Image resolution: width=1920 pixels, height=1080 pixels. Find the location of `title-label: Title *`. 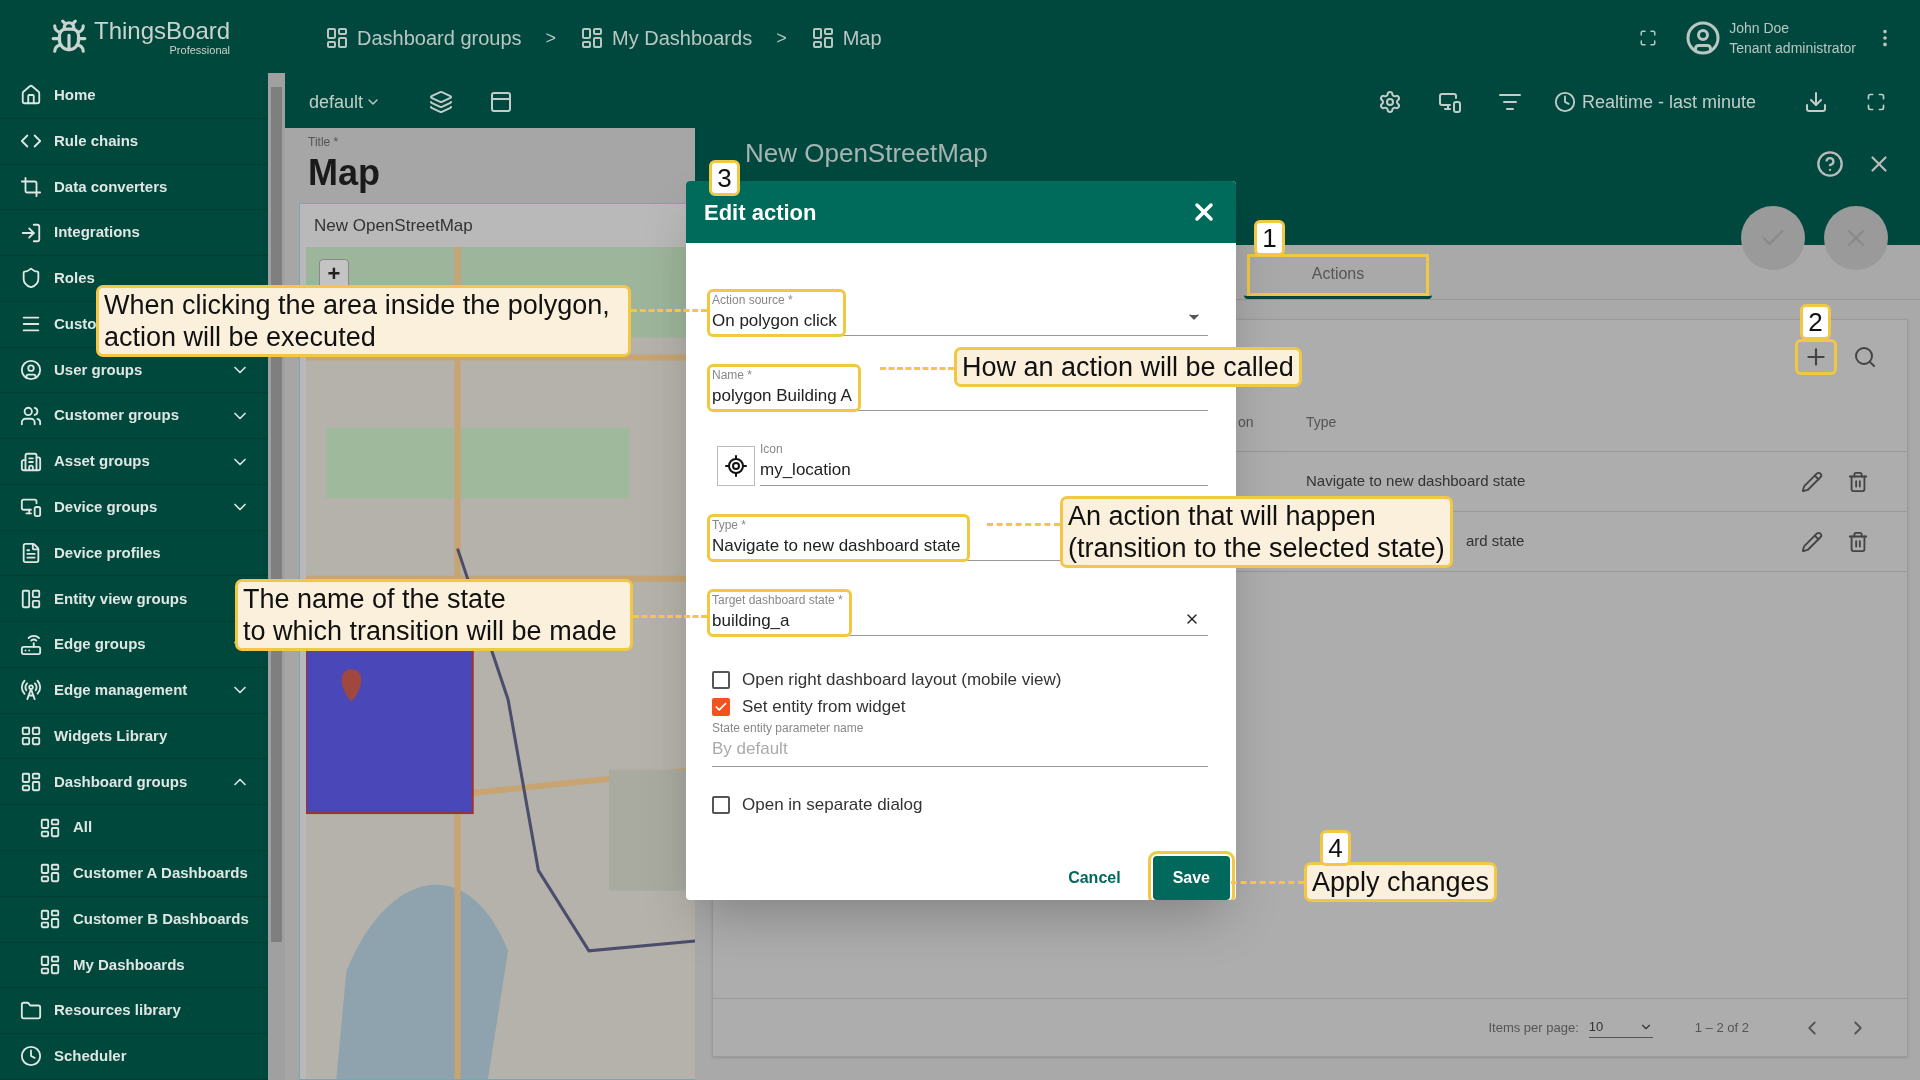

title-label: Title * is located at coordinates (323, 142).